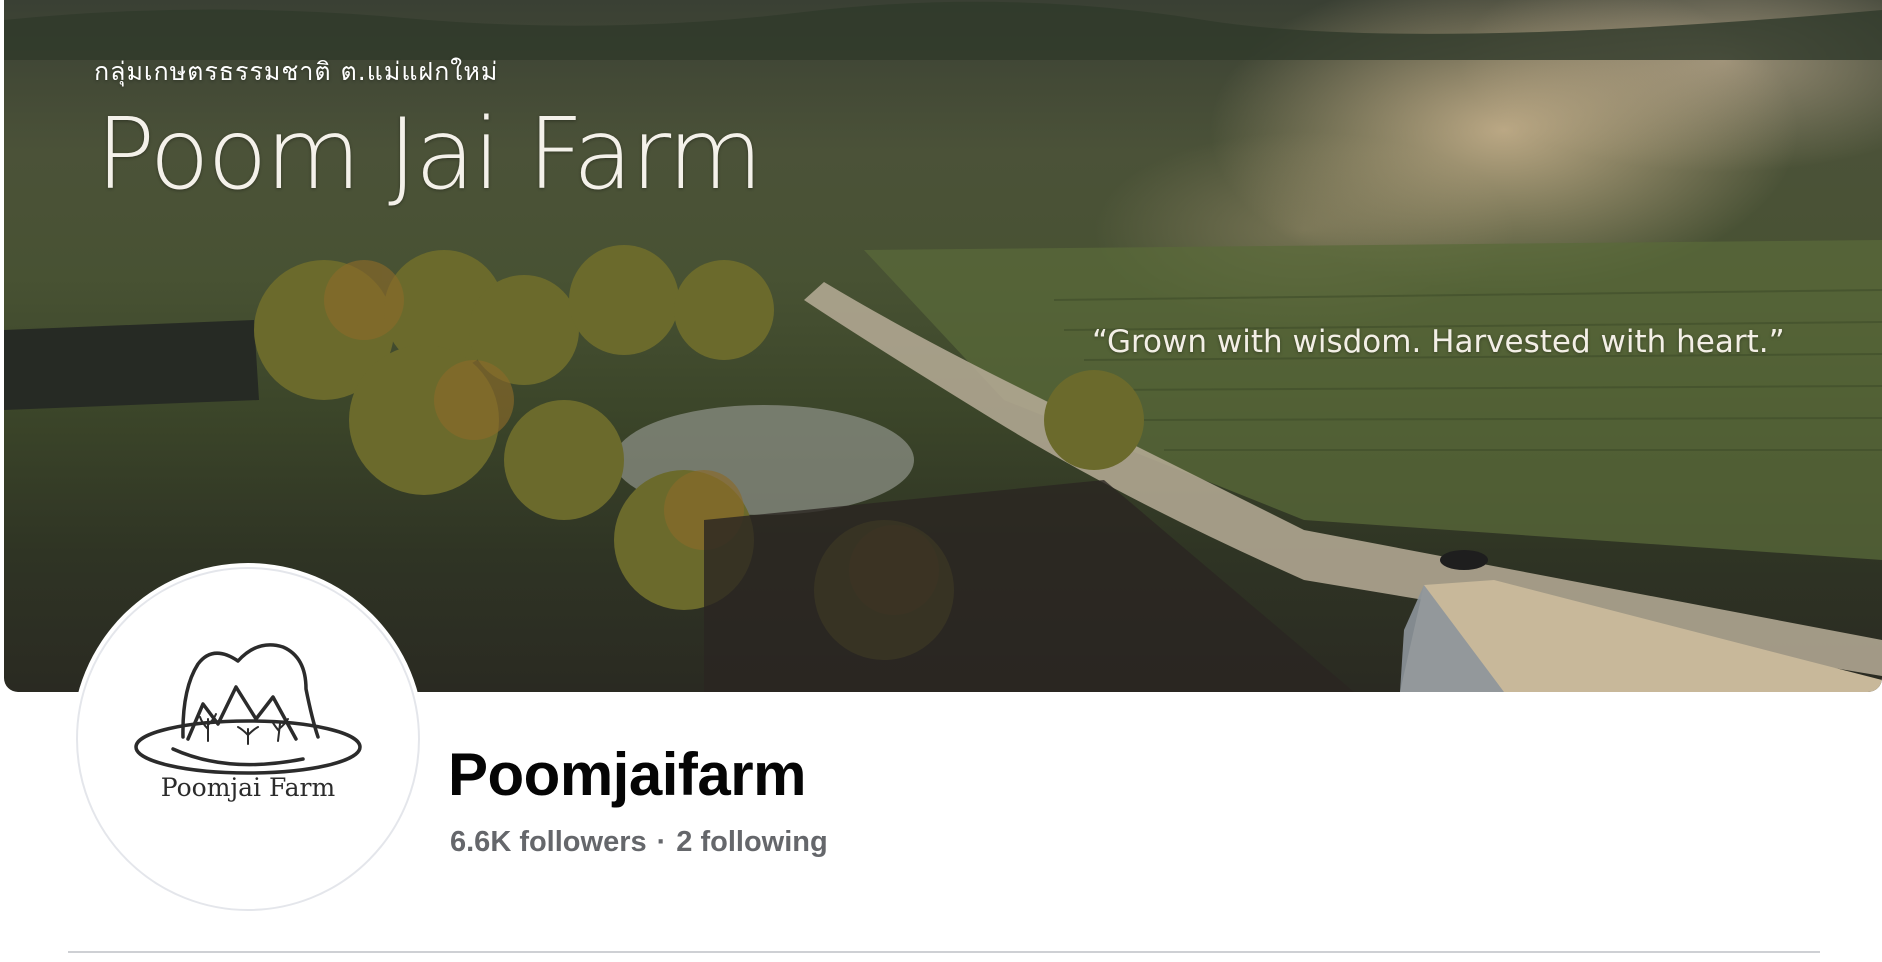 The image size is (1882, 962). I want to click on following-link: 2 following, so click(751, 842).